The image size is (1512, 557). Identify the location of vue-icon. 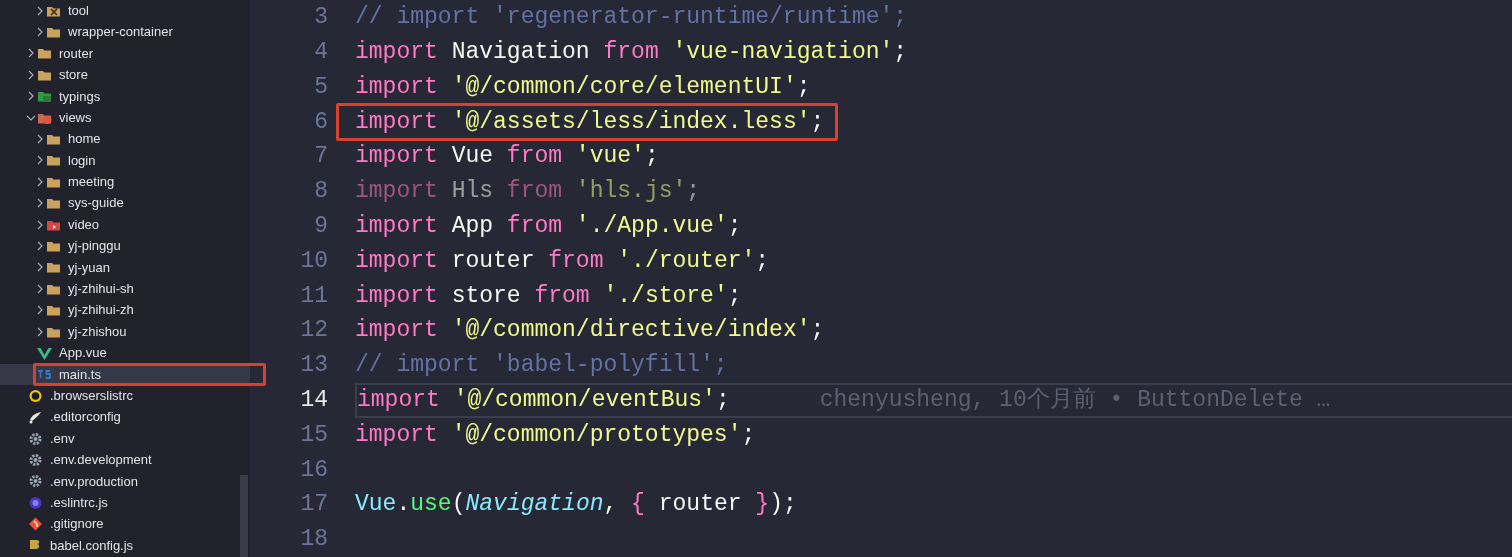
(44, 352).